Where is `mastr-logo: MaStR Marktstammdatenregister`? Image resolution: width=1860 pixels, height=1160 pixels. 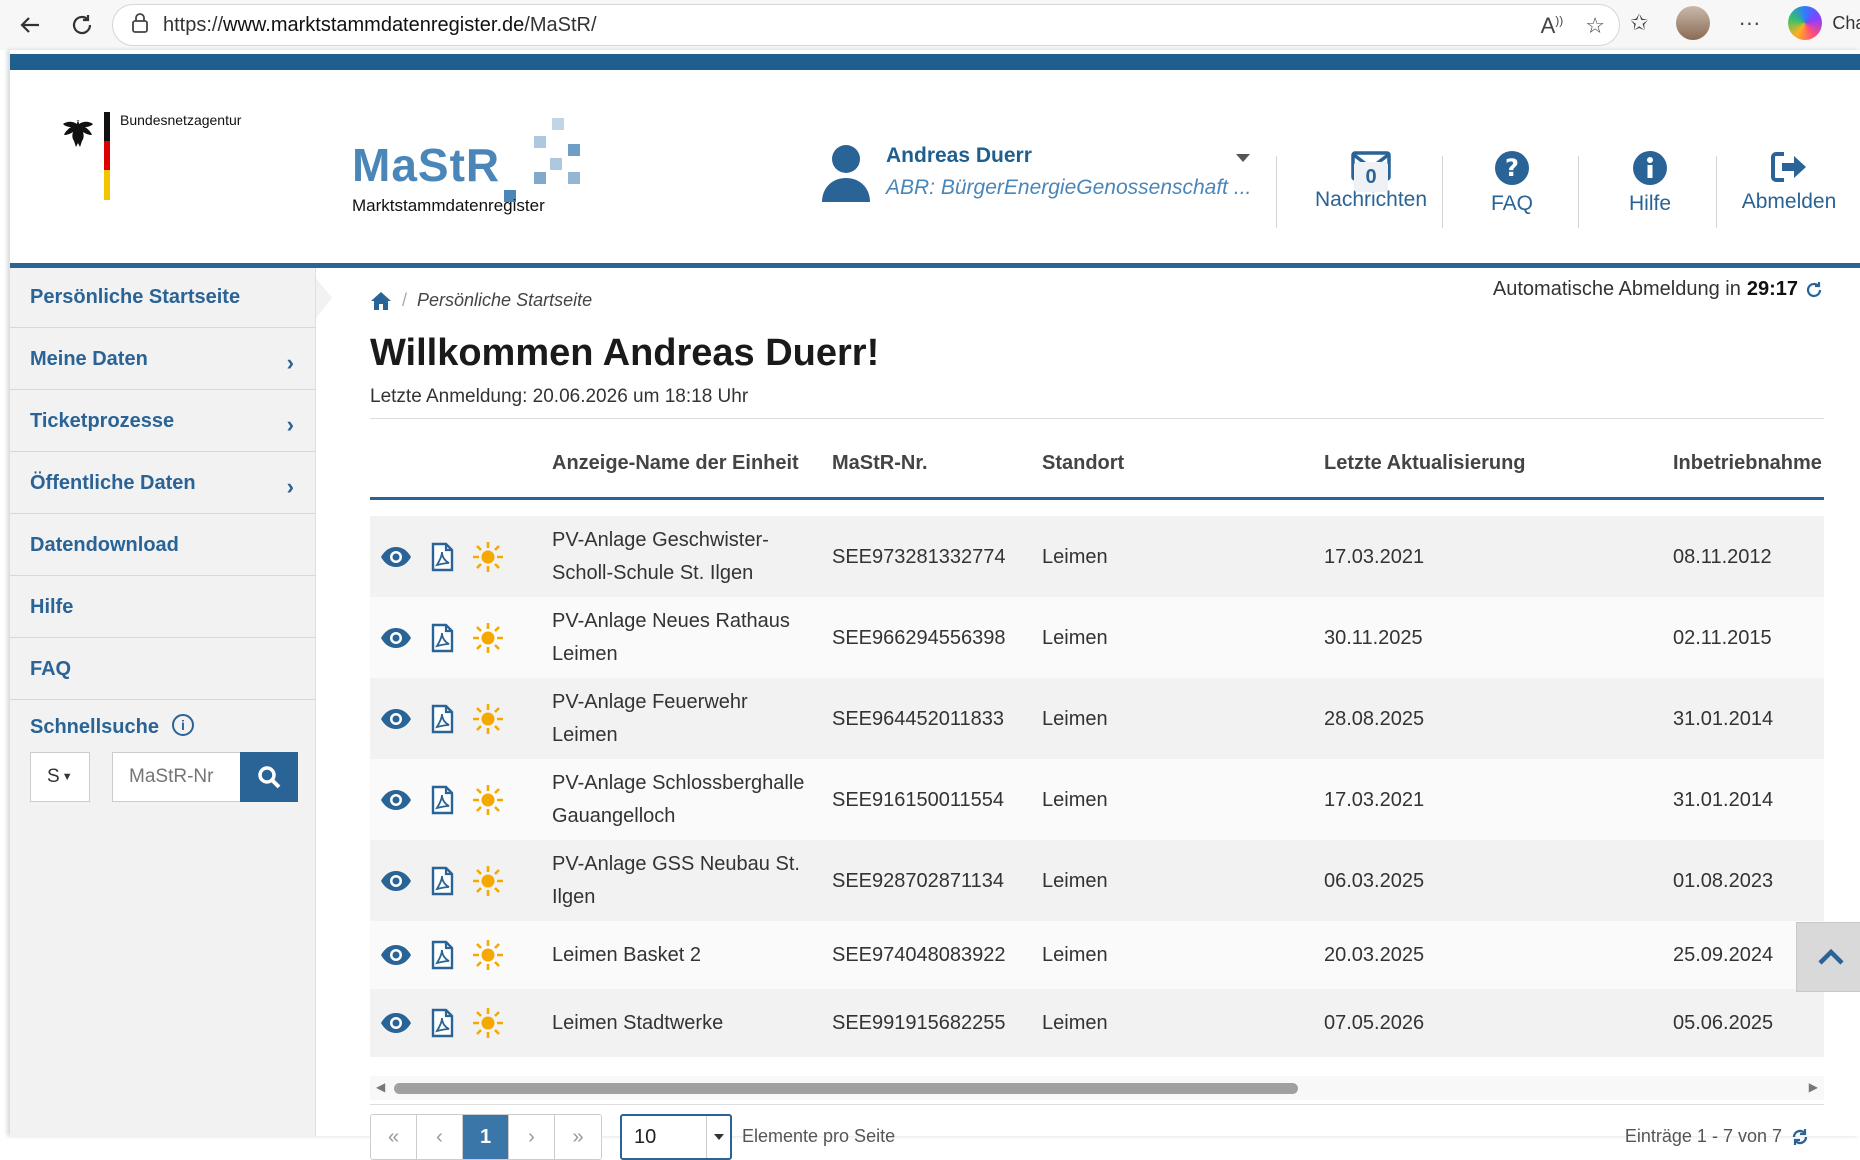
mastr-logo: MaStR Marktstammdatenregister is located at coordinates (472, 164).